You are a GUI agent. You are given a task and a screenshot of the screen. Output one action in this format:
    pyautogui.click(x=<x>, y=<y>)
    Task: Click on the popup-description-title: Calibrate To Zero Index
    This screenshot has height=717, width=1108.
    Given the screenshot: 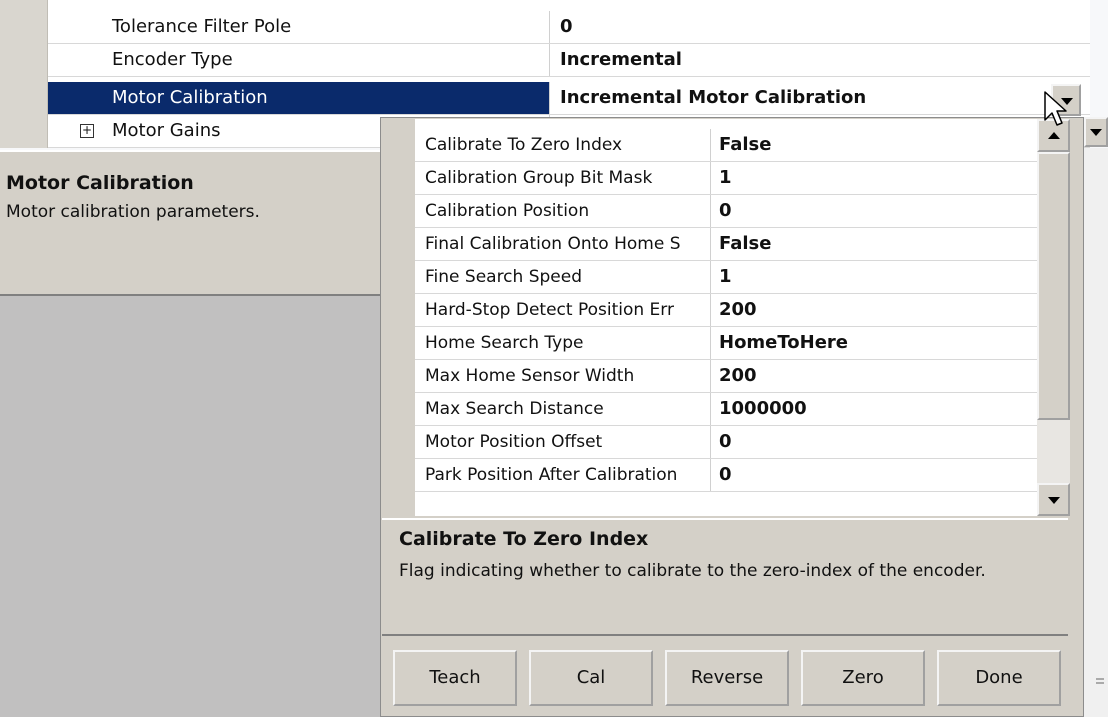 What is the action you would take?
    pyautogui.click(x=524, y=539)
    